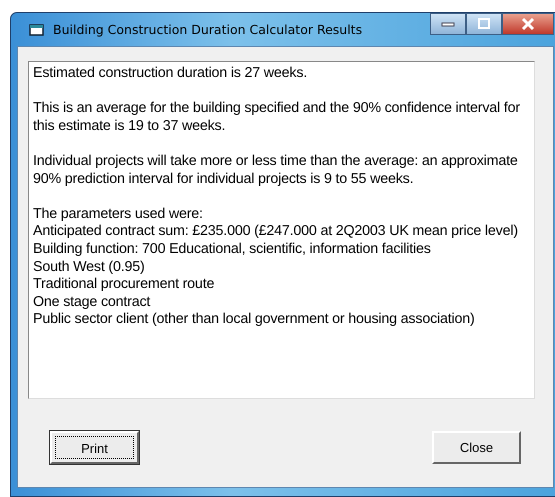 The height and width of the screenshot is (497, 555). I want to click on window-title: Building Construction Duration Calculator Results, so click(208, 29).